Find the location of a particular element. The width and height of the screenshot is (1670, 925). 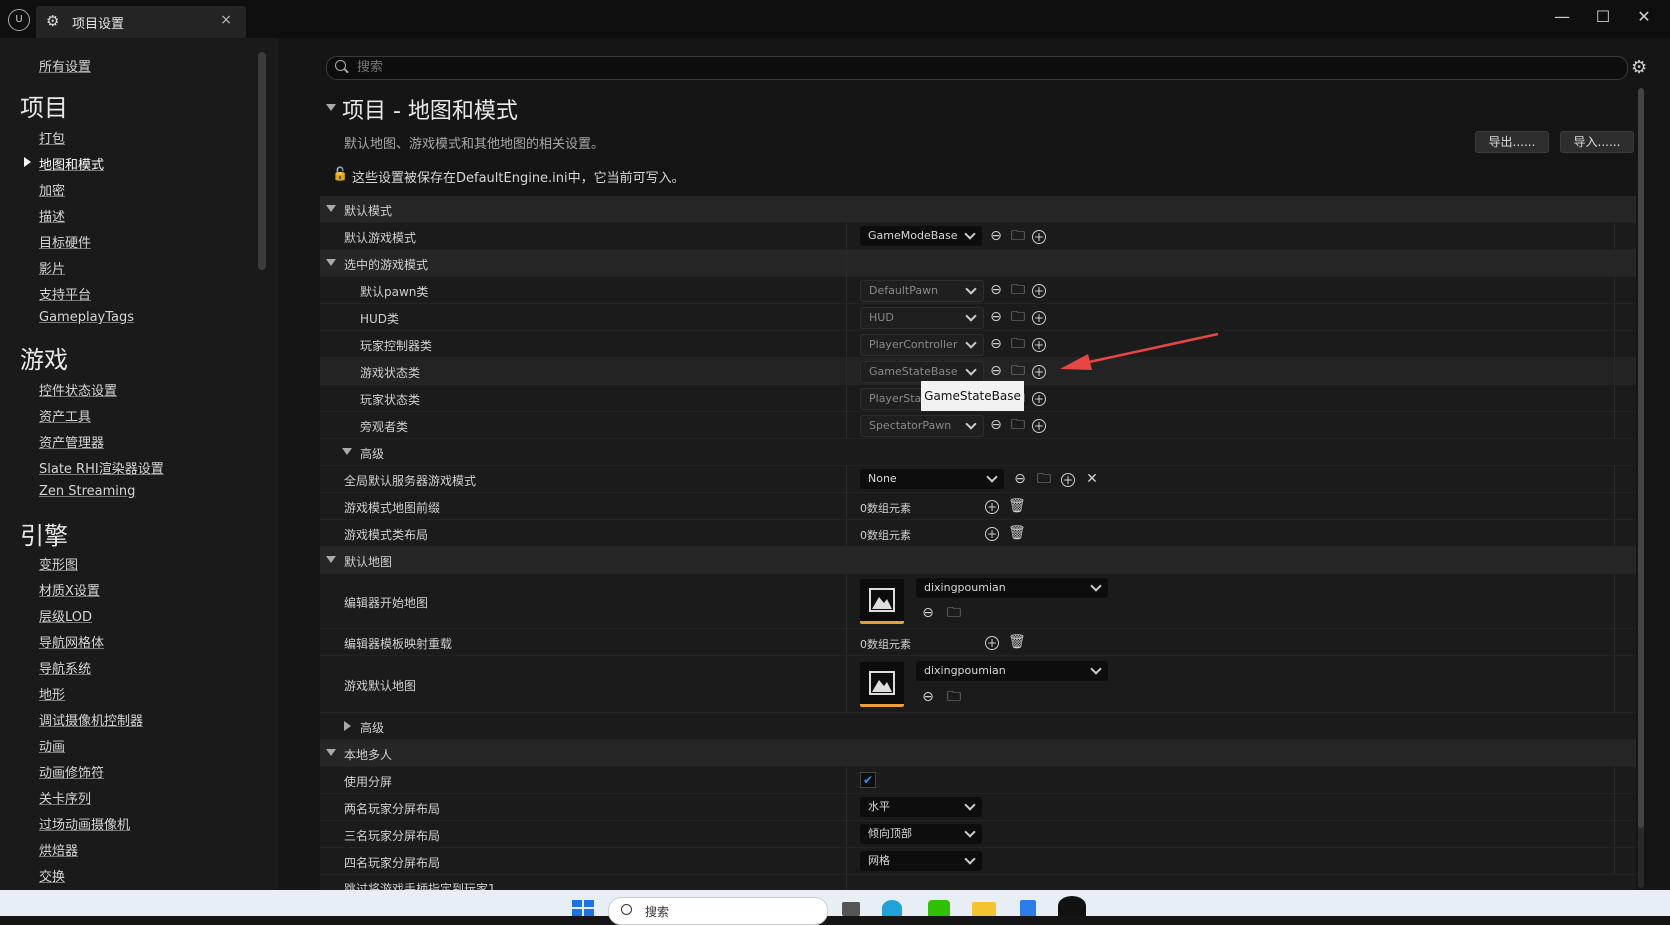

search-box is located at coordinates (977, 68).